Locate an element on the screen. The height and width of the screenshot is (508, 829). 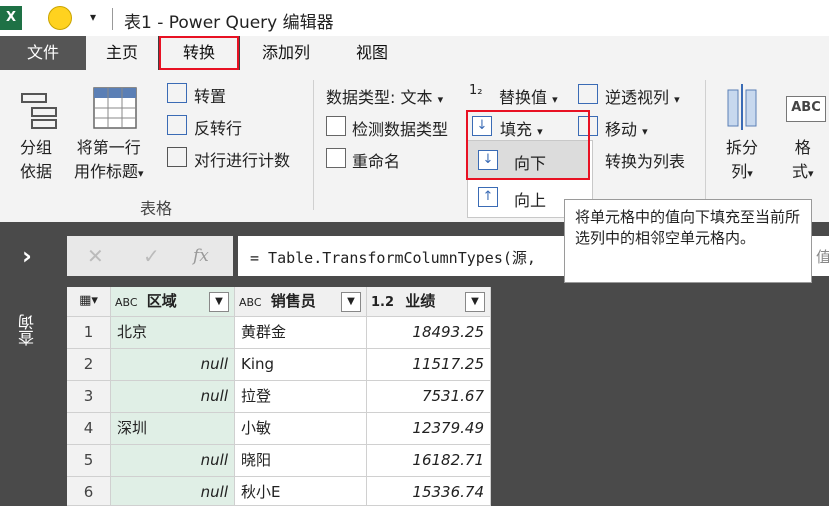
table-cell: 7531.67 is located at coordinates (429, 397).